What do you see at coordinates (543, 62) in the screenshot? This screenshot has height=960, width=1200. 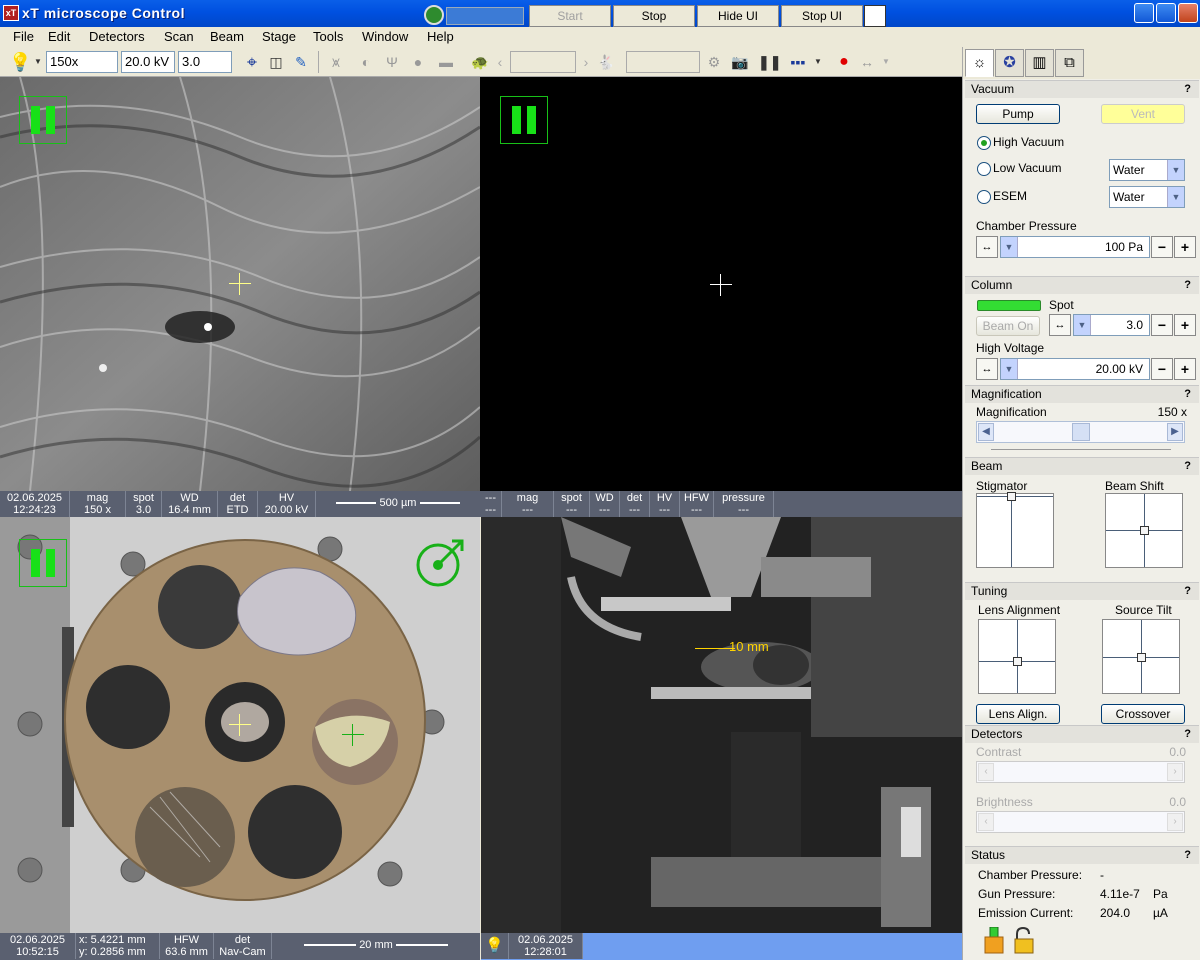 I see `scan-speed-field` at bounding box center [543, 62].